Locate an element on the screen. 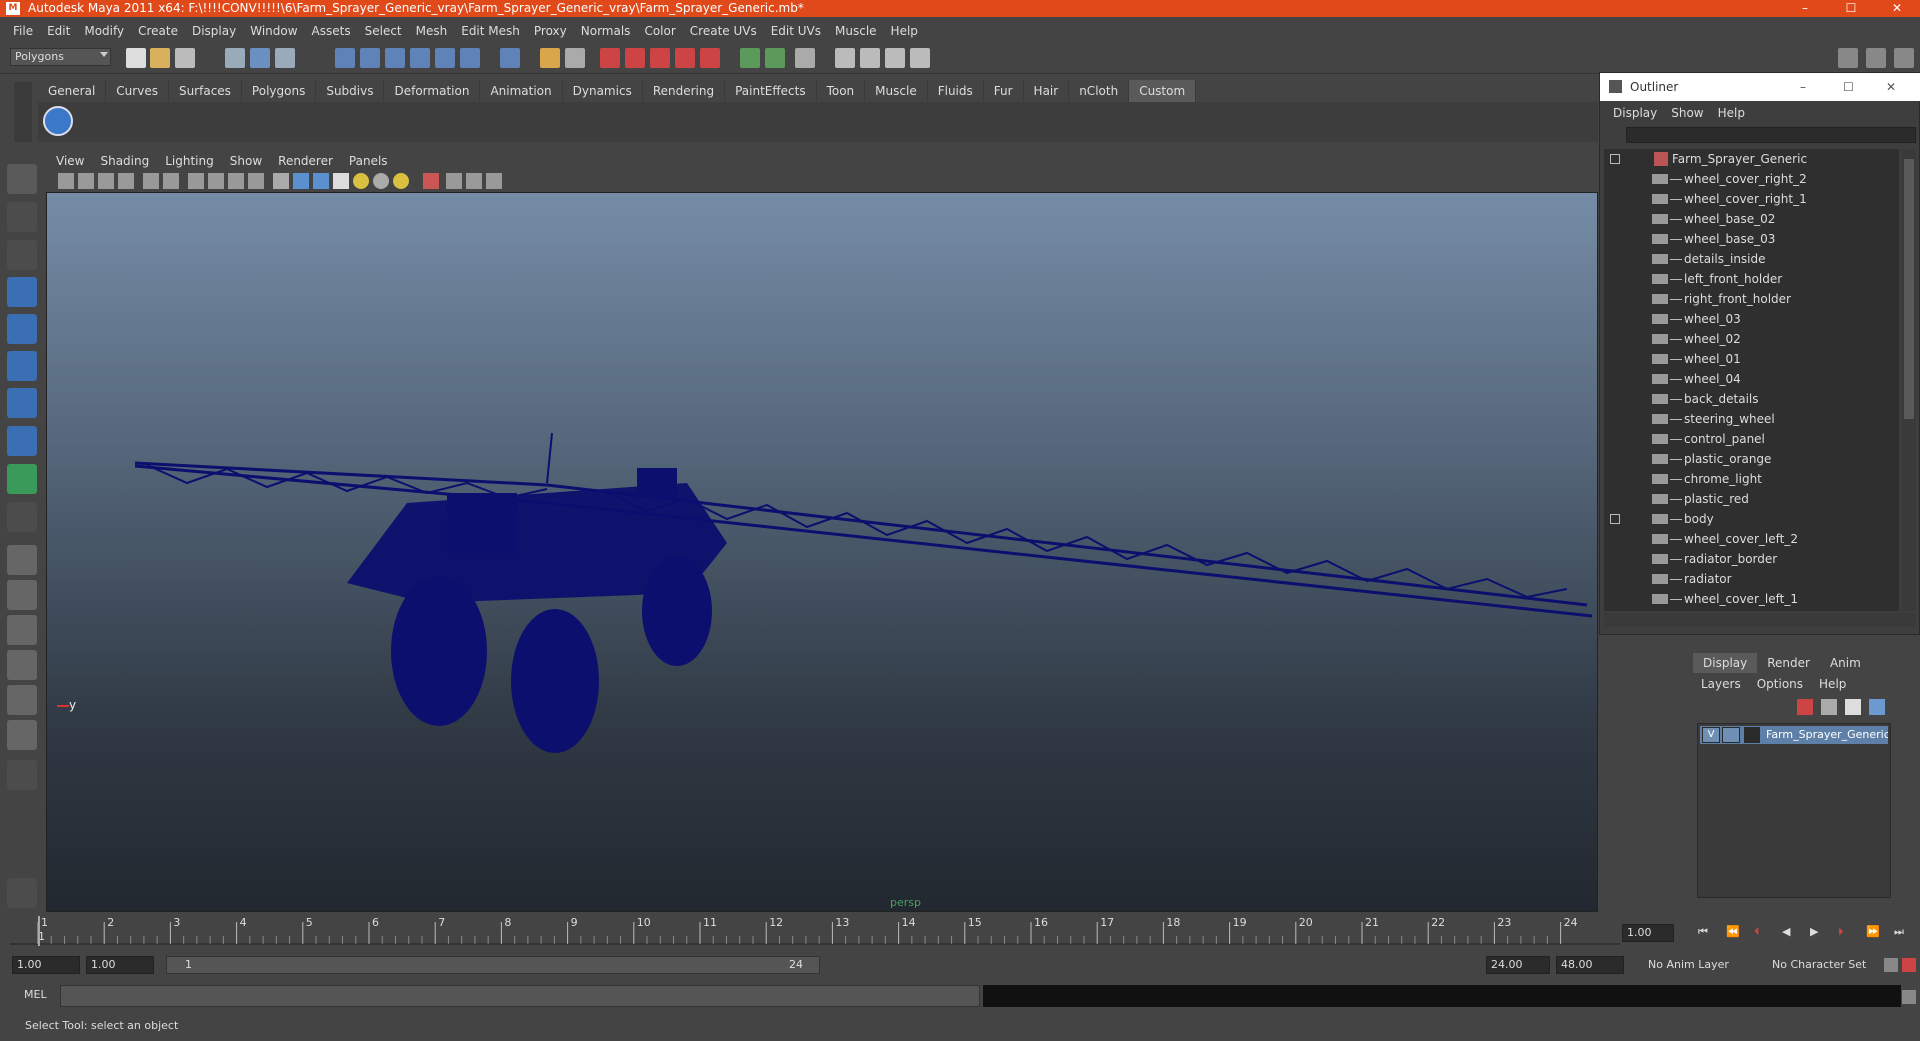  save-scene-icon is located at coordinates (185, 58).